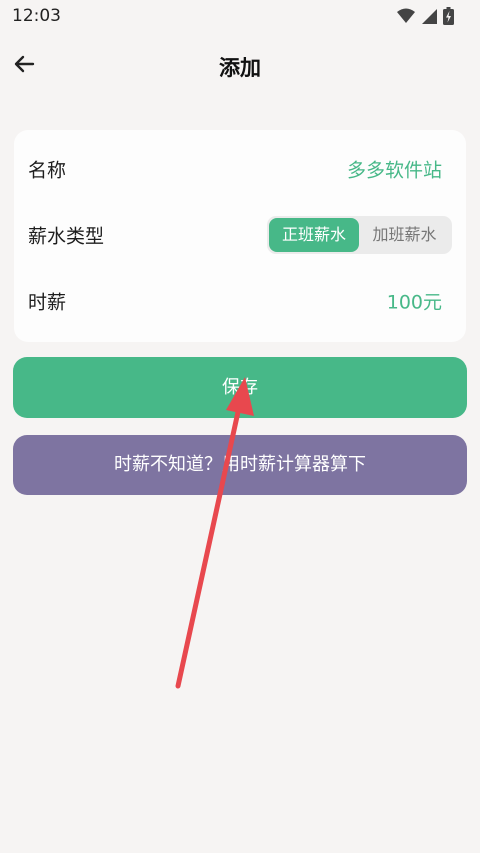 The image size is (480, 853). I want to click on status-bar: 12:03, so click(240, 17).